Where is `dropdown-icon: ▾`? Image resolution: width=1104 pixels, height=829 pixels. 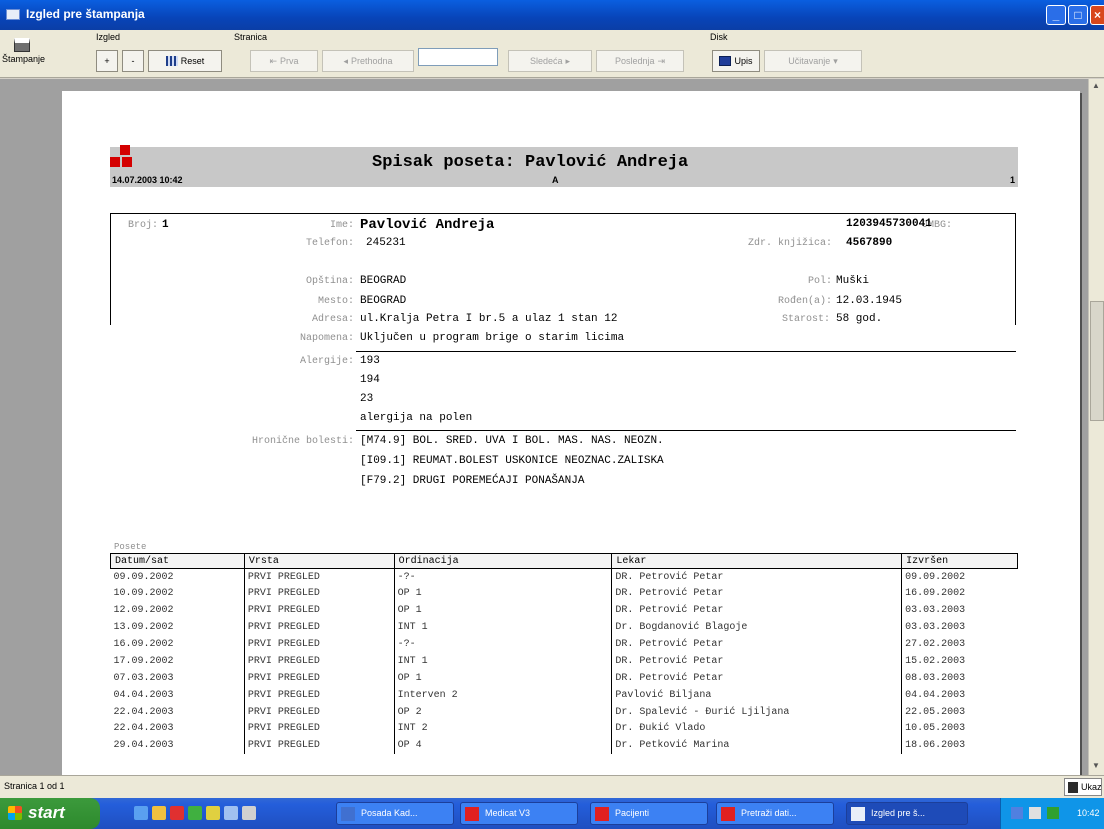
dropdown-icon: ▾ is located at coordinates (835, 60).